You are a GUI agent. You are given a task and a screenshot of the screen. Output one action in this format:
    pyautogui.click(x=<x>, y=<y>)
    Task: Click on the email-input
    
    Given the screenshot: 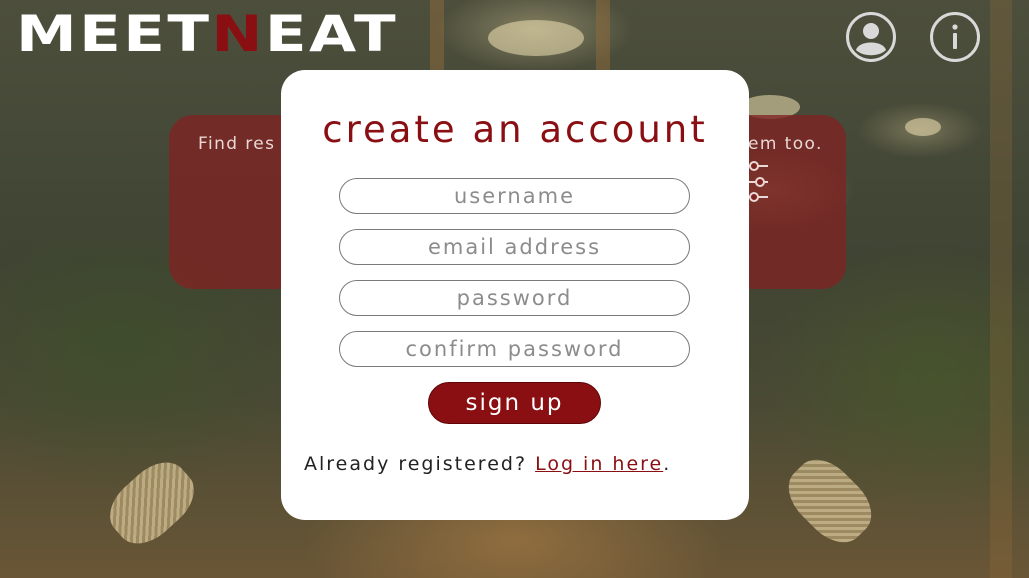 What is the action you would take?
    pyautogui.click(x=514, y=247)
    